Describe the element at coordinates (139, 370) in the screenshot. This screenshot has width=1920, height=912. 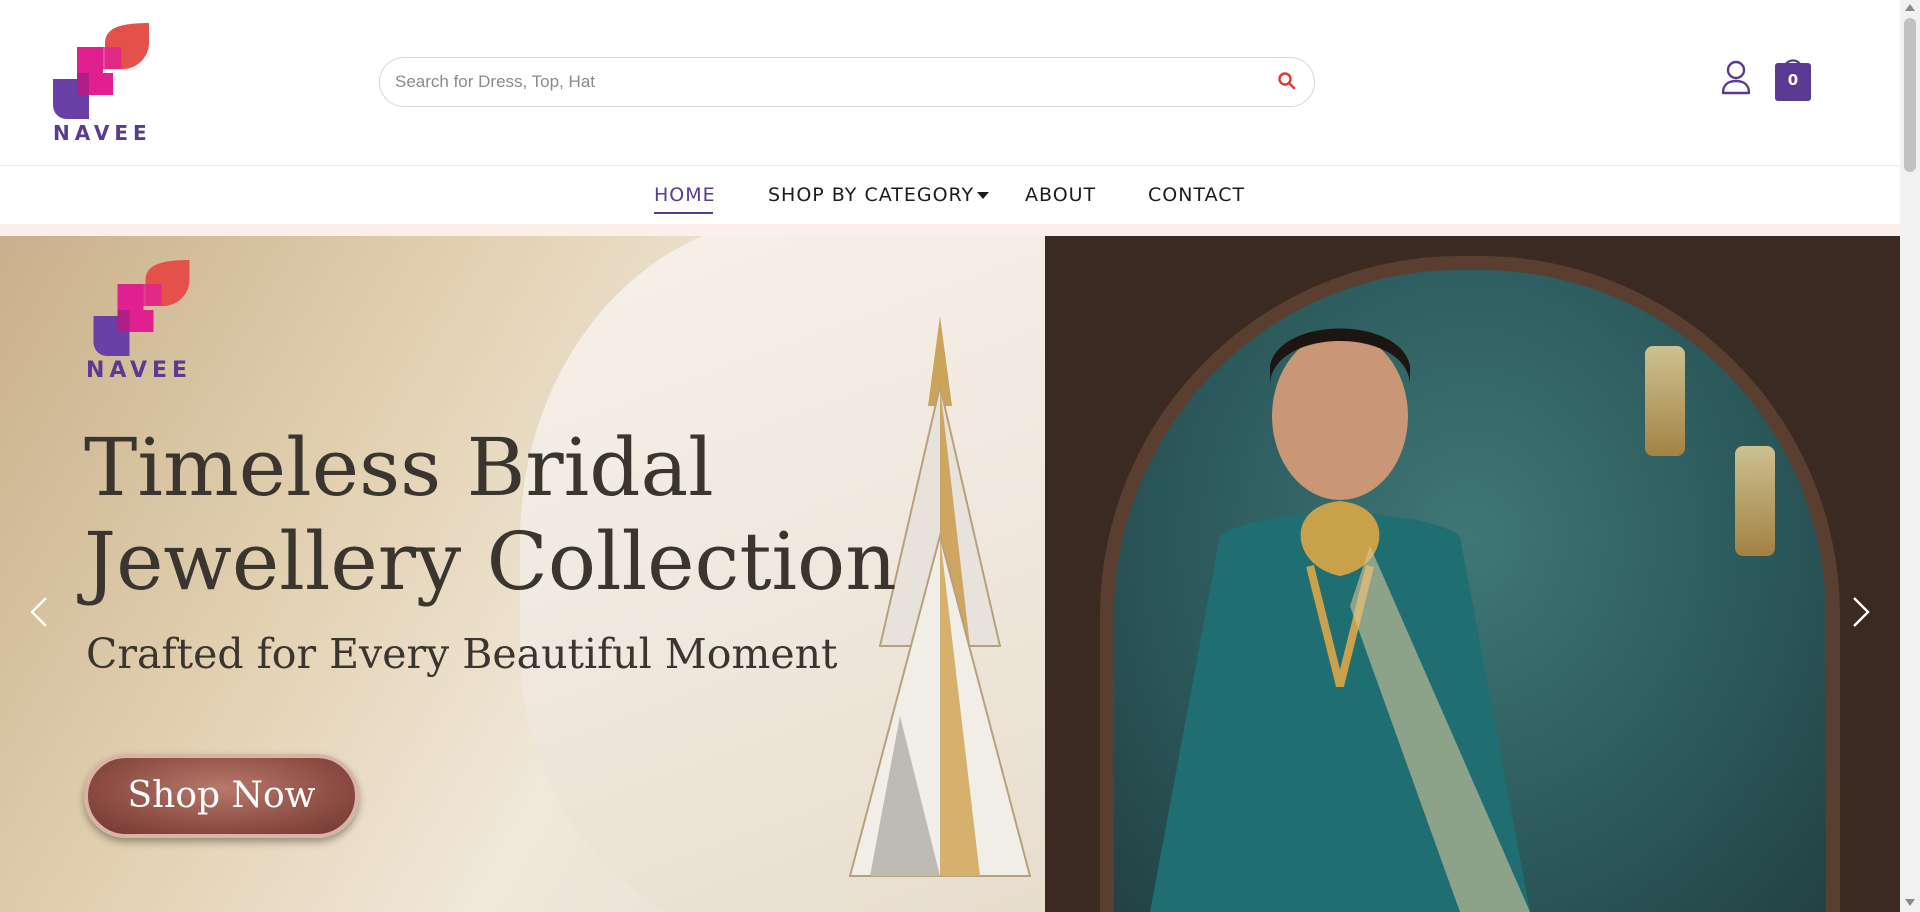
I see `hero-logo-wordmark: NAVEE` at that location.